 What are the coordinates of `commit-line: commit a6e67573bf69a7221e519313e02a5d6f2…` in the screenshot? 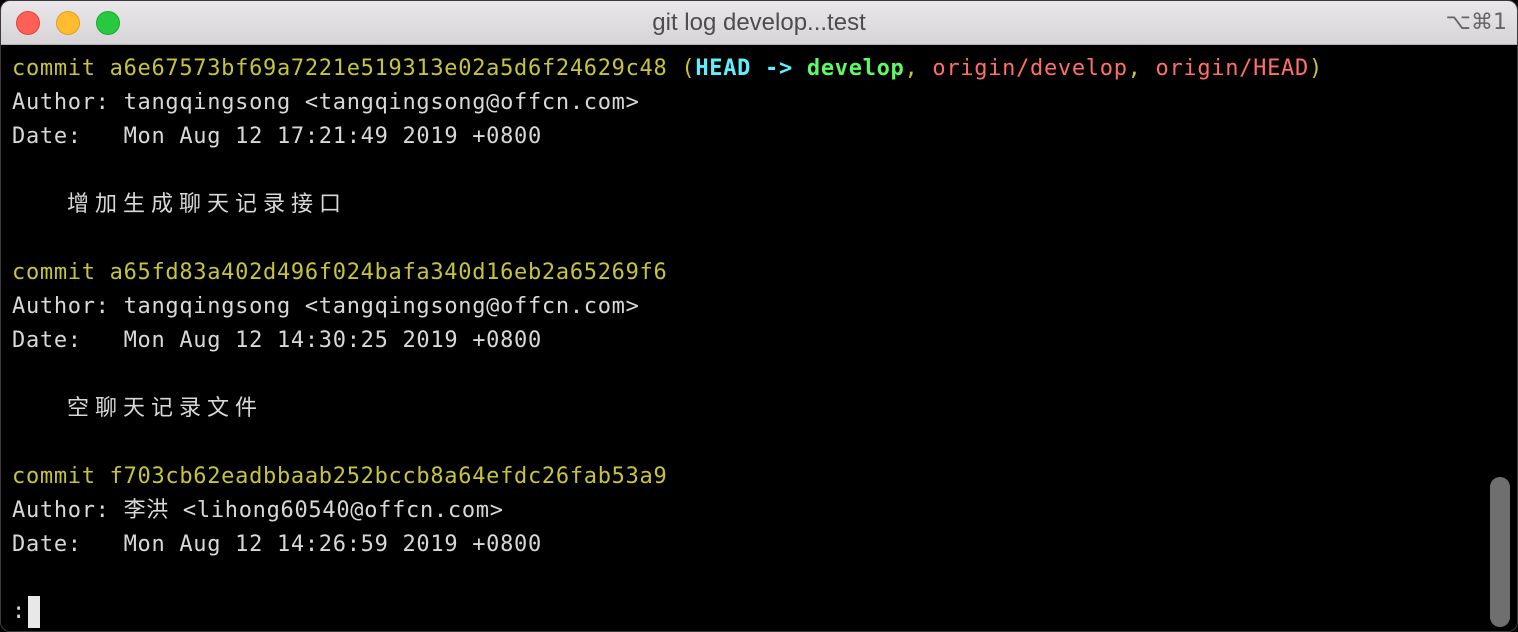 It's located at (667, 69).